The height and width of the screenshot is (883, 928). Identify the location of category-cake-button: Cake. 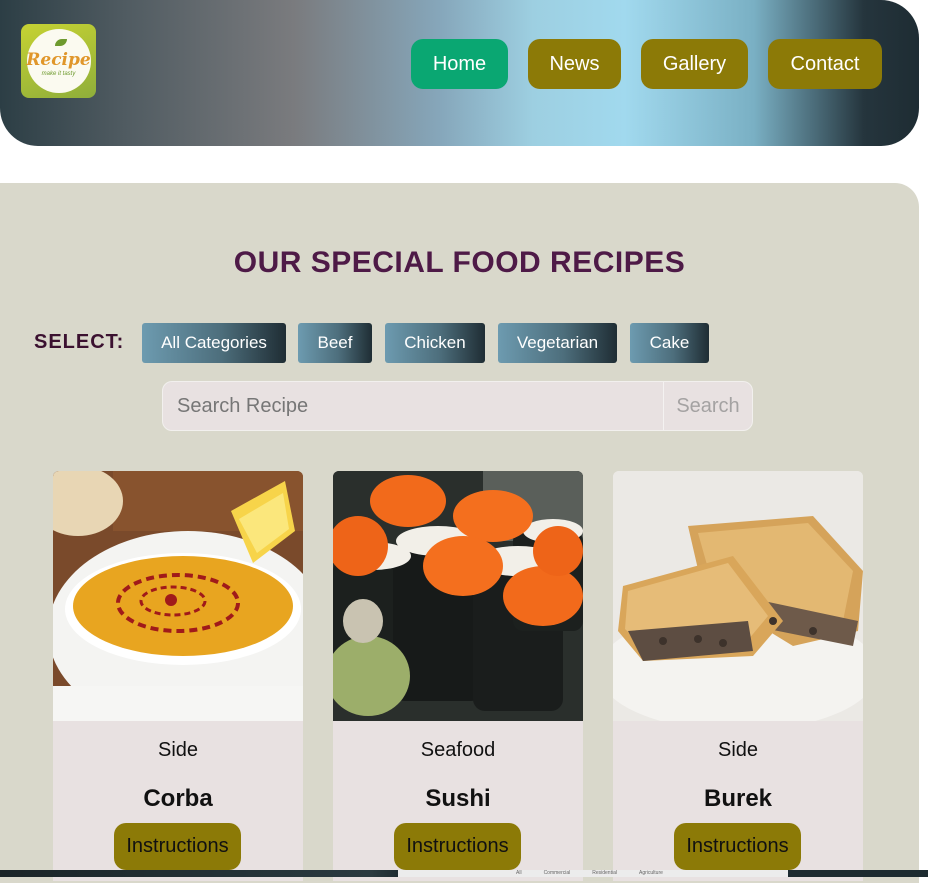
(669, 343).